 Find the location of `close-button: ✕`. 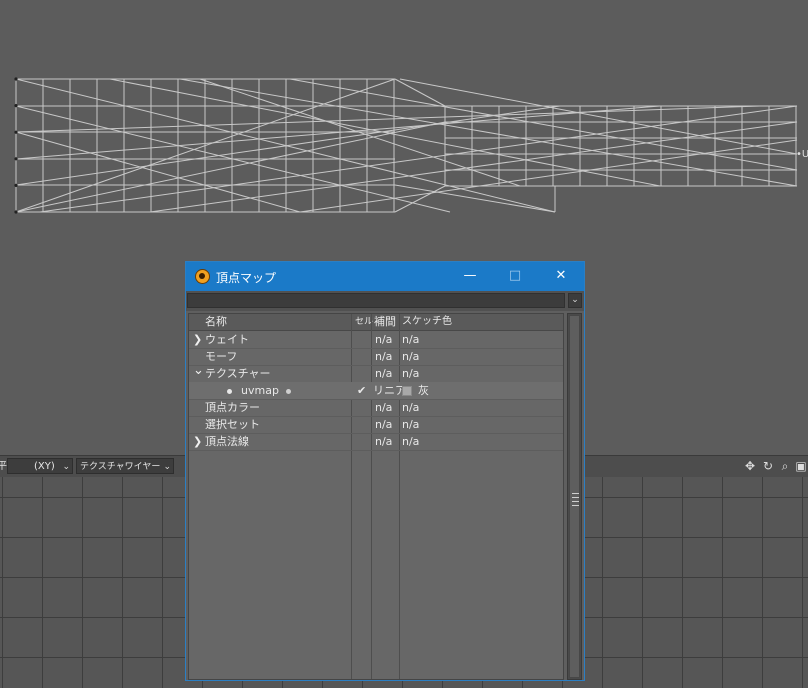

close-button: ✕ is located at coordinates (561, 276).